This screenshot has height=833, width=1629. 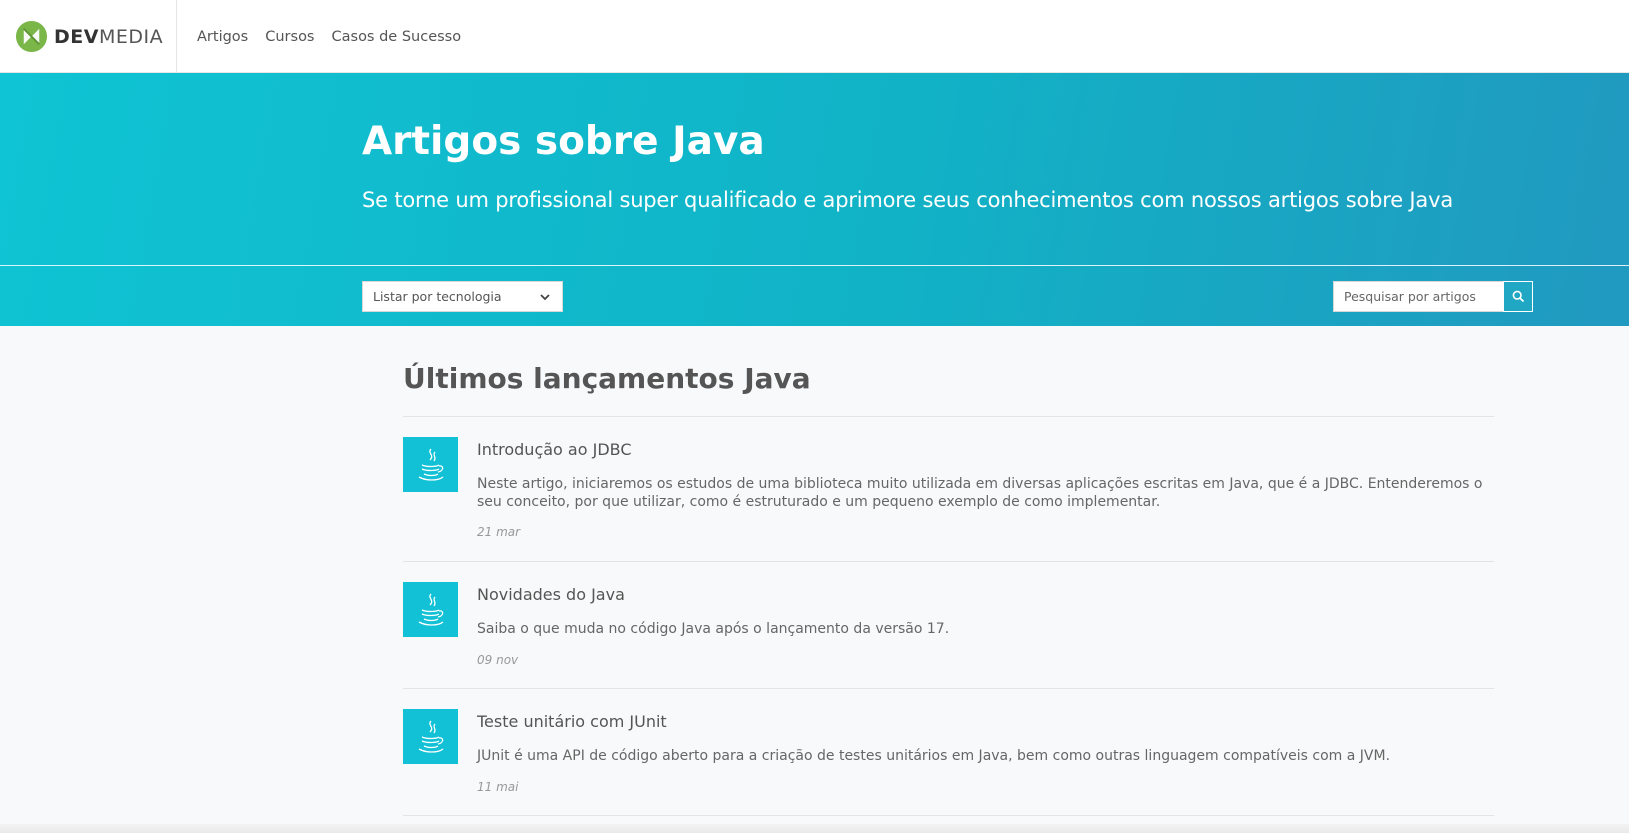 What do you see at coordinates (1418, 296) in the screenshot?
I see `search-input` at bounding box center [1418, 296].